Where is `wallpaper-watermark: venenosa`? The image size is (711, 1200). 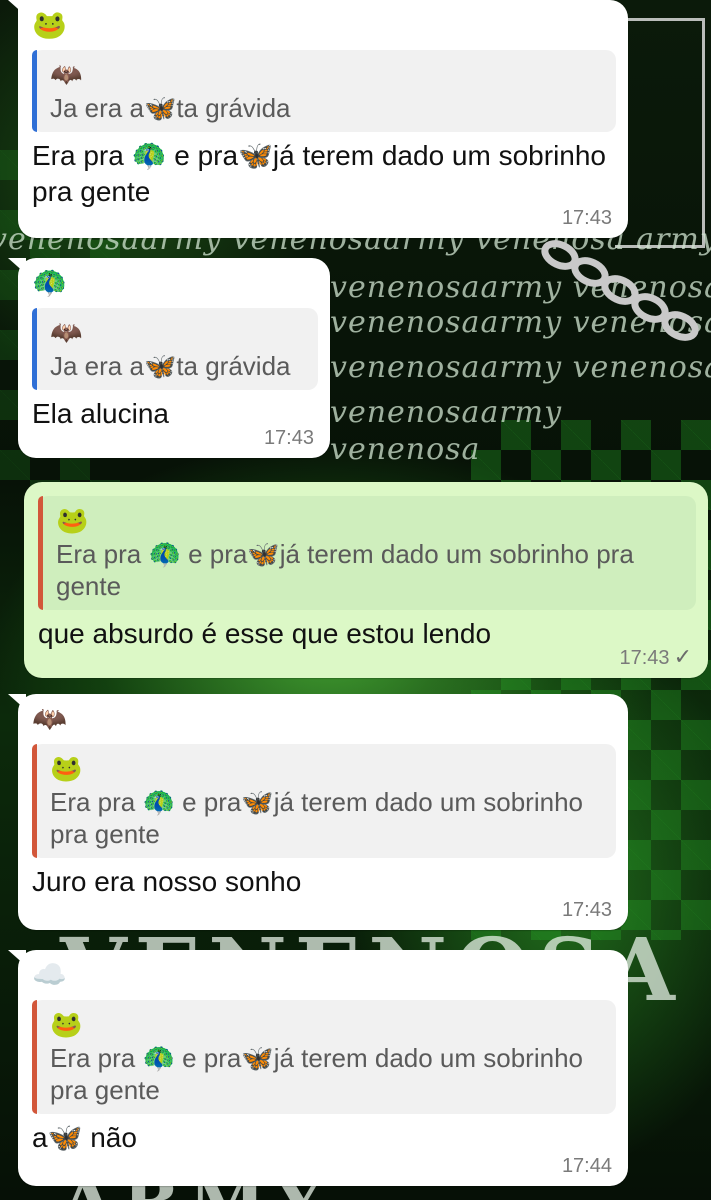
wallpaper-watermark: venenosa is located at coordinates (405, 449).